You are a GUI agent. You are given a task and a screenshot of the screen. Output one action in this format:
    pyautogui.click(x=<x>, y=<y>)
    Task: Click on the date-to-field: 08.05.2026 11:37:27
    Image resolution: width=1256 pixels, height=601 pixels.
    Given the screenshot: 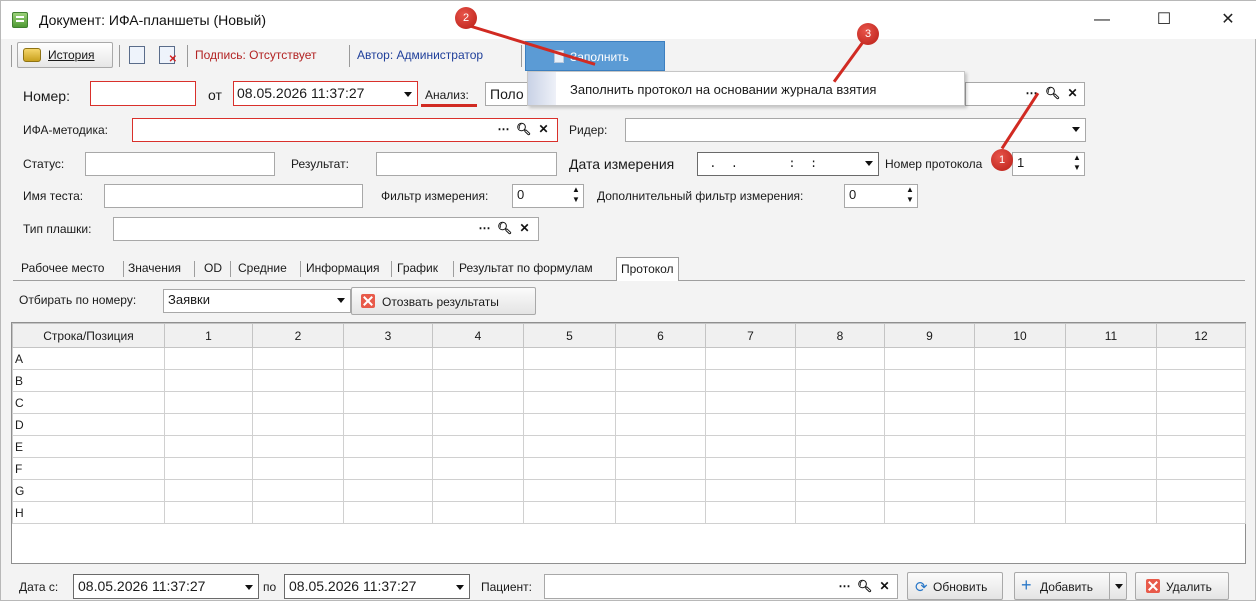 What is the action you would take?
    pyautogui.click(x=377, y=586)
    